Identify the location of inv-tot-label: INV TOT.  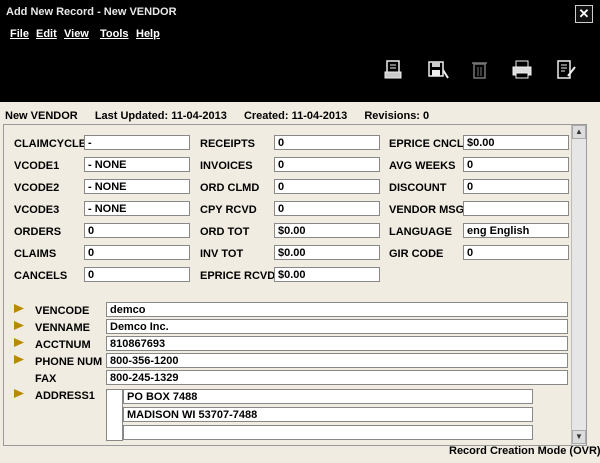
(222, 254).